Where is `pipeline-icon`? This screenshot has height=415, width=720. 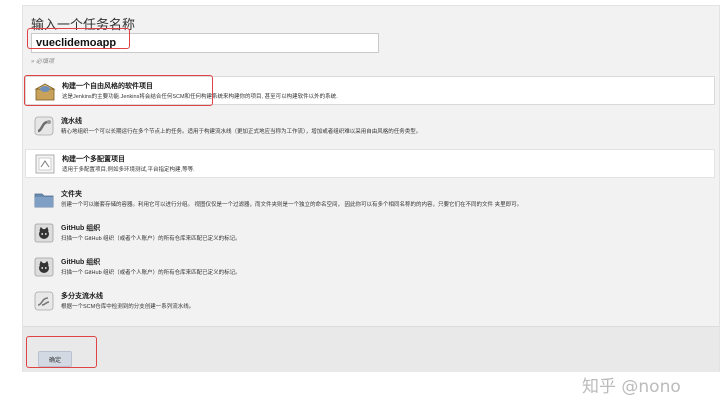
pipeline-icon is located at coordinates (44, 126).